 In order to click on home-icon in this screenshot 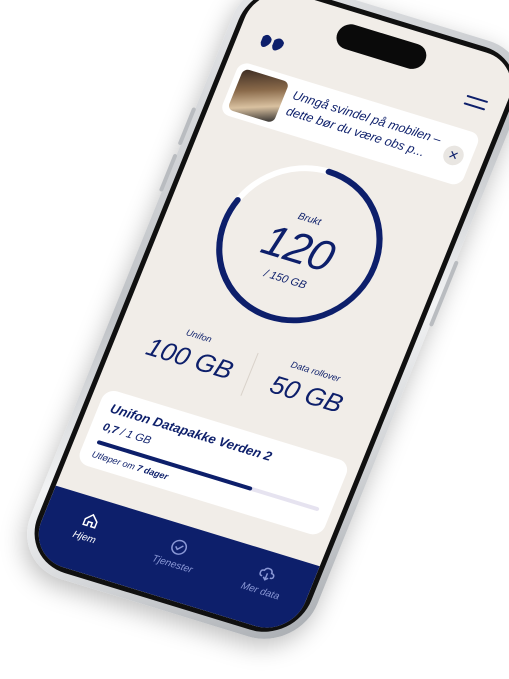, I will do `click(90, 521)`.